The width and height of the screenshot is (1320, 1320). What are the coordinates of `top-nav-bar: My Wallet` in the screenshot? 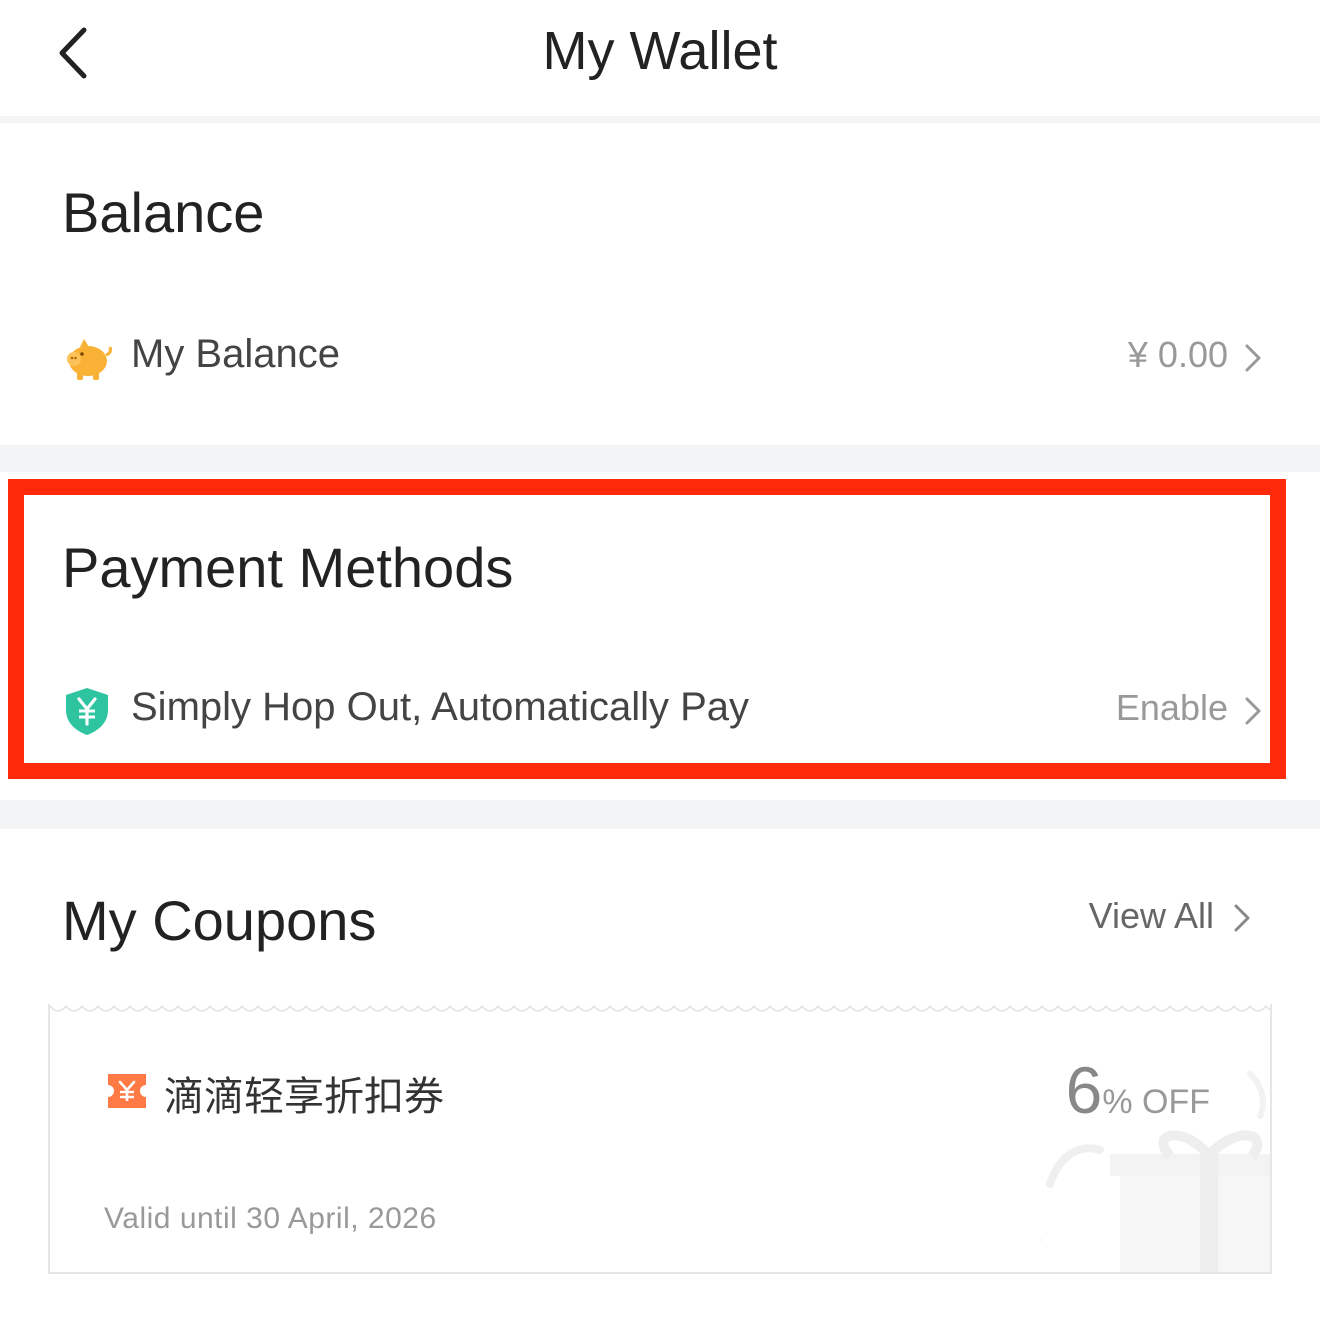 It's located at (660, 58).